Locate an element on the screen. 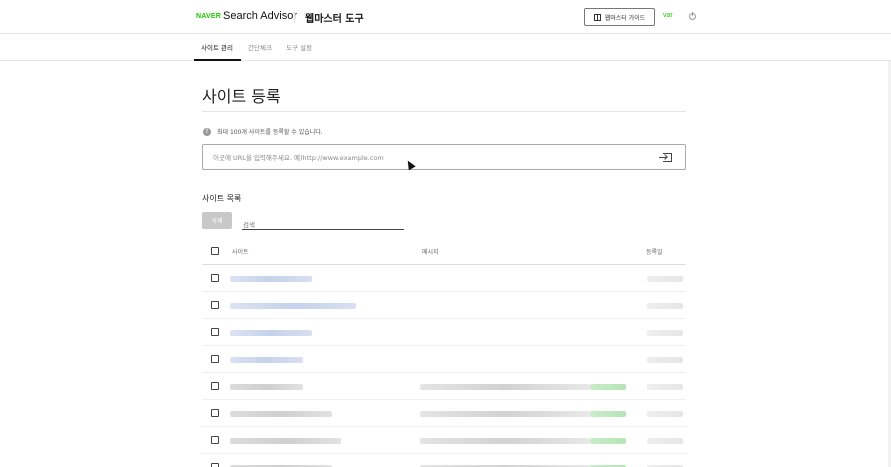 Image resolution: width=891 pixels, height=467 pixels. site-list-title: 사이트 목록 is located at coordinates (222, 198).